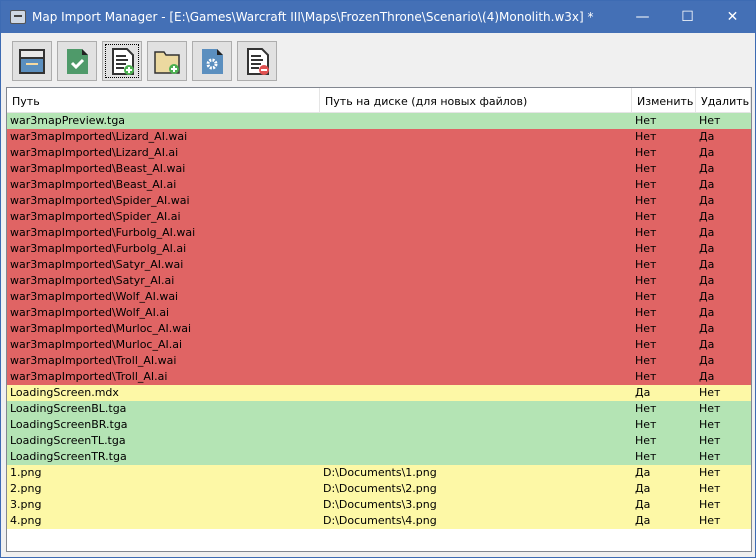  What do you see at coordinates (642, 17) in the screenshot?
I see `minimize-button: —` at bounding box center [642, 17].